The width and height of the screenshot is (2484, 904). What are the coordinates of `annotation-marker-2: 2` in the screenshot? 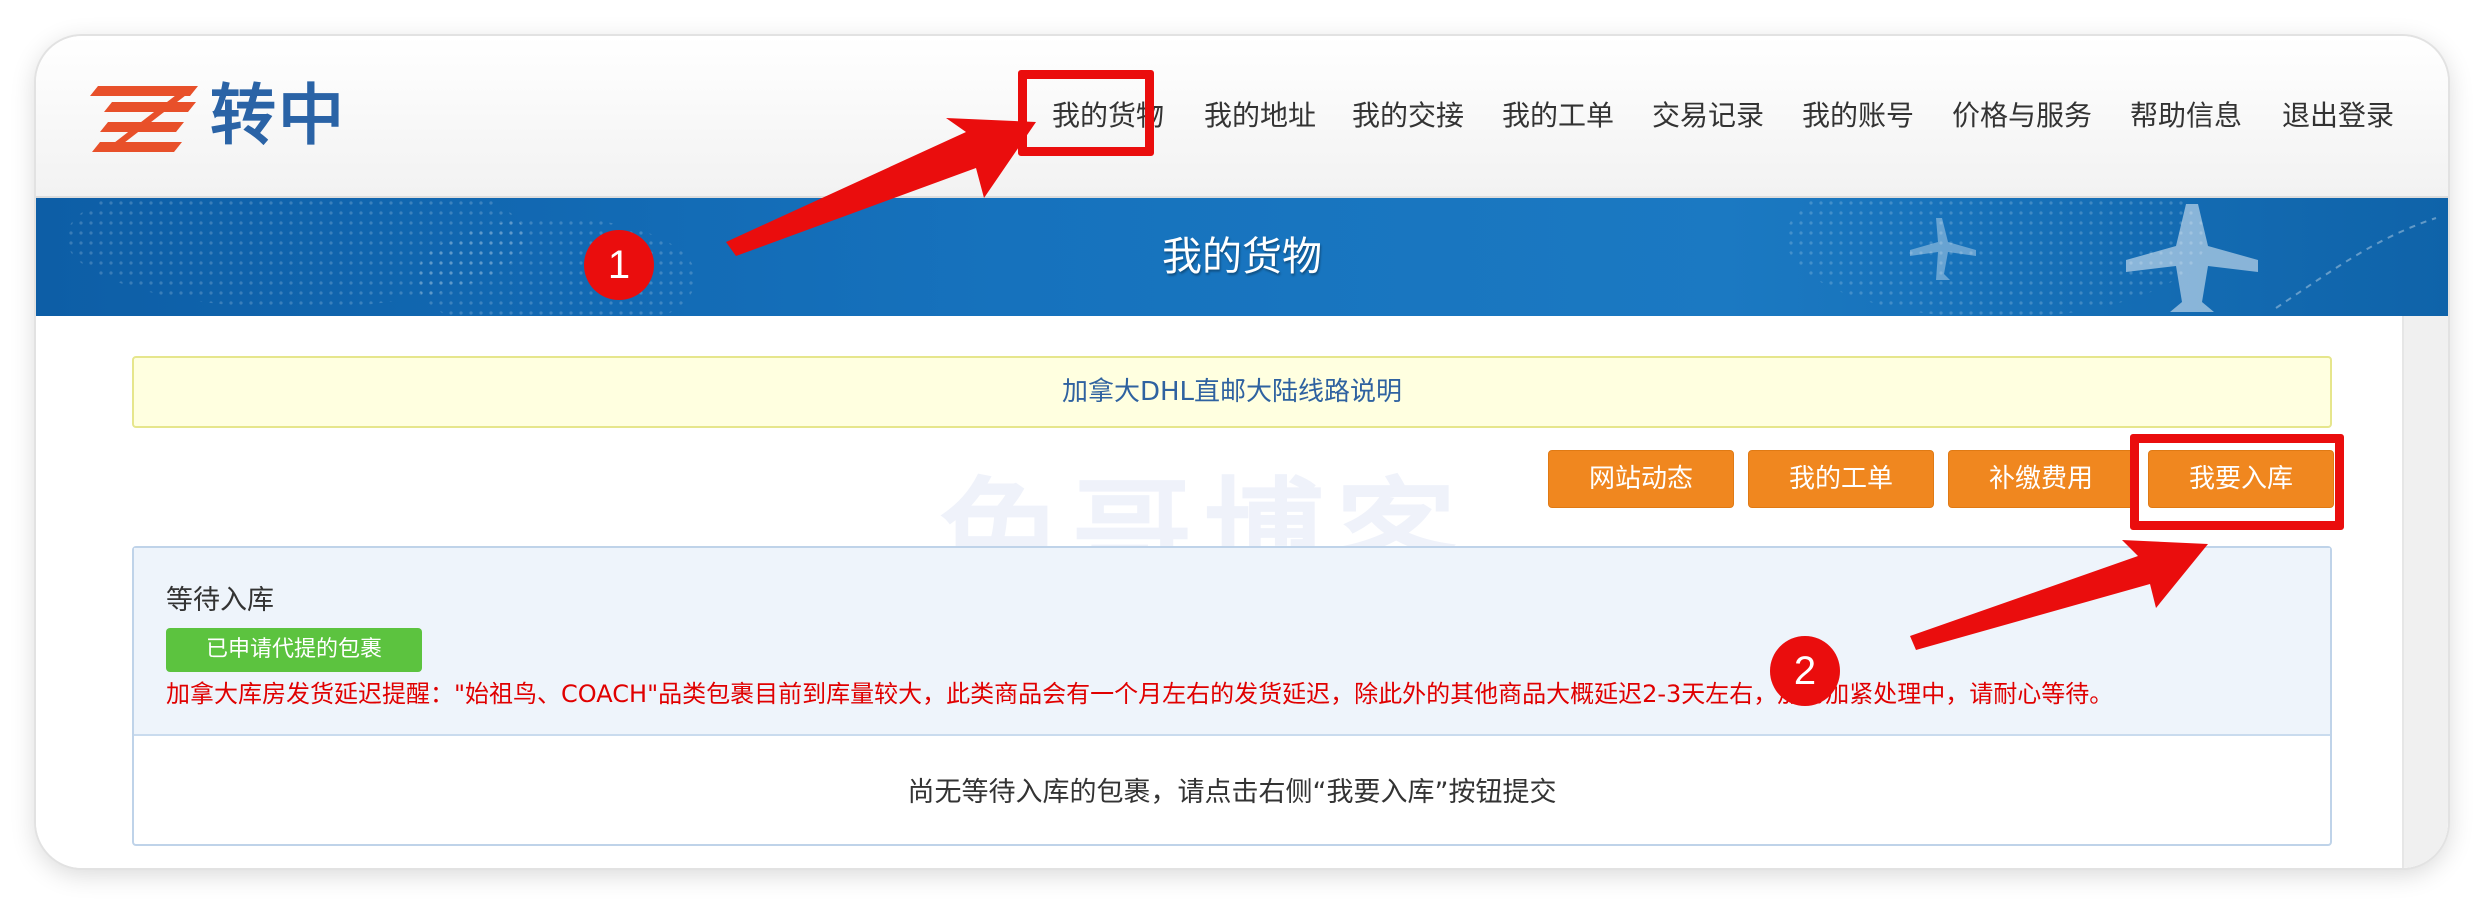 It's located at (1805, 671).